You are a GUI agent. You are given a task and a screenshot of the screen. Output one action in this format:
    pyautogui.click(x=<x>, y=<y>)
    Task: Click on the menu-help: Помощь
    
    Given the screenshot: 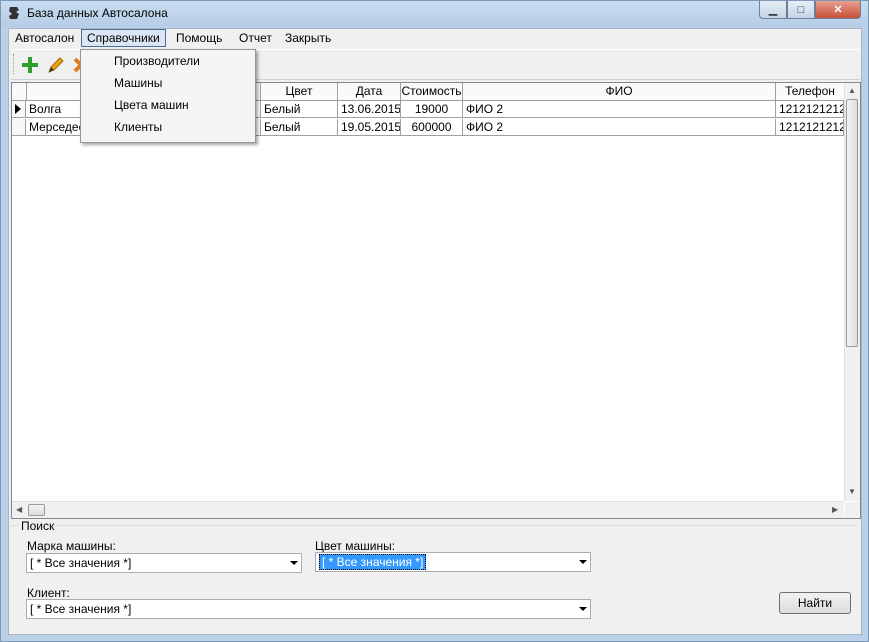 What is the action you would take?
    pyautogui.click(x=199, y=38)
    